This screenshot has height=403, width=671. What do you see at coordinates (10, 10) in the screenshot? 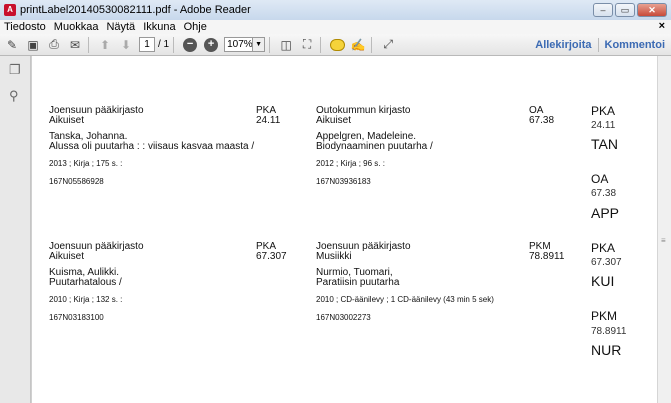
I see `pdf-app-icon: A` at bounding box center [10, 10].